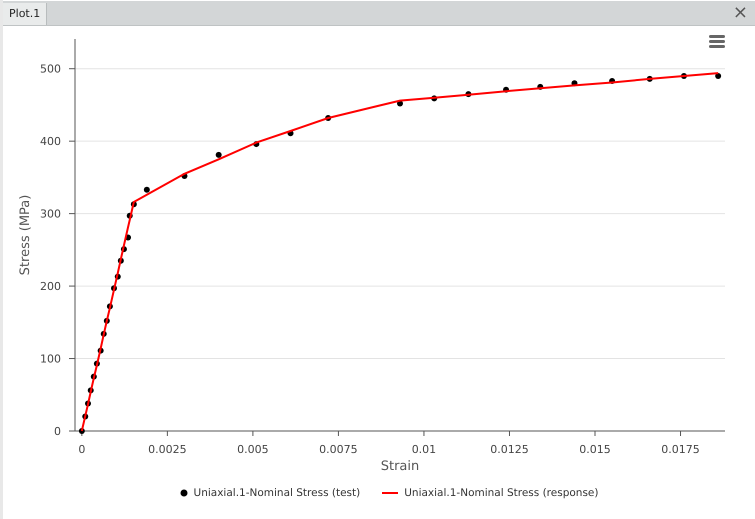  I want to click on y-tick-label: 500, so click(50, 69).